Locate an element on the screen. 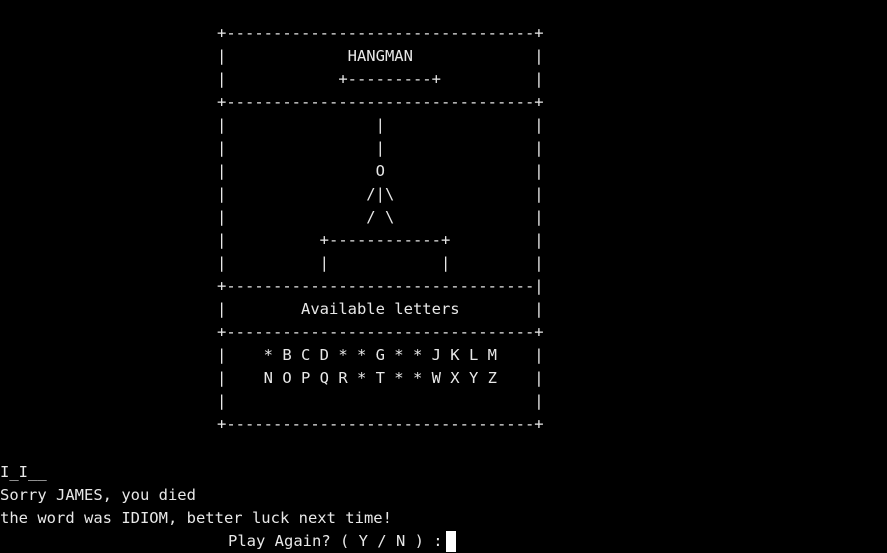  hangman-body-arms: | /|\ | is located at coordinates (380, 194).